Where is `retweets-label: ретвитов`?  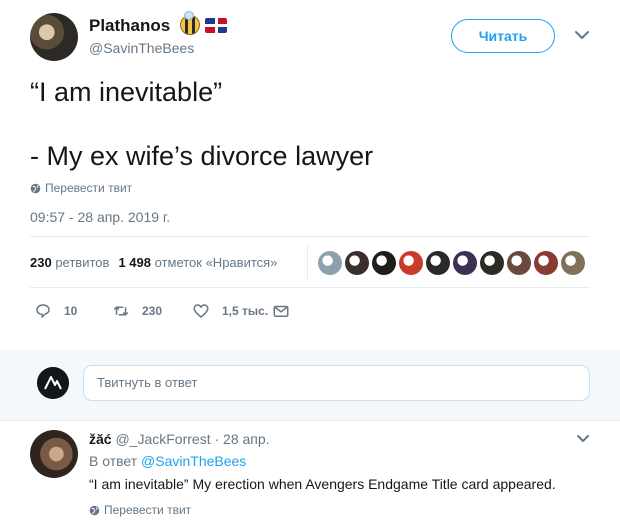 retweets-label: ретвитов is located at coordinates (82, 262).